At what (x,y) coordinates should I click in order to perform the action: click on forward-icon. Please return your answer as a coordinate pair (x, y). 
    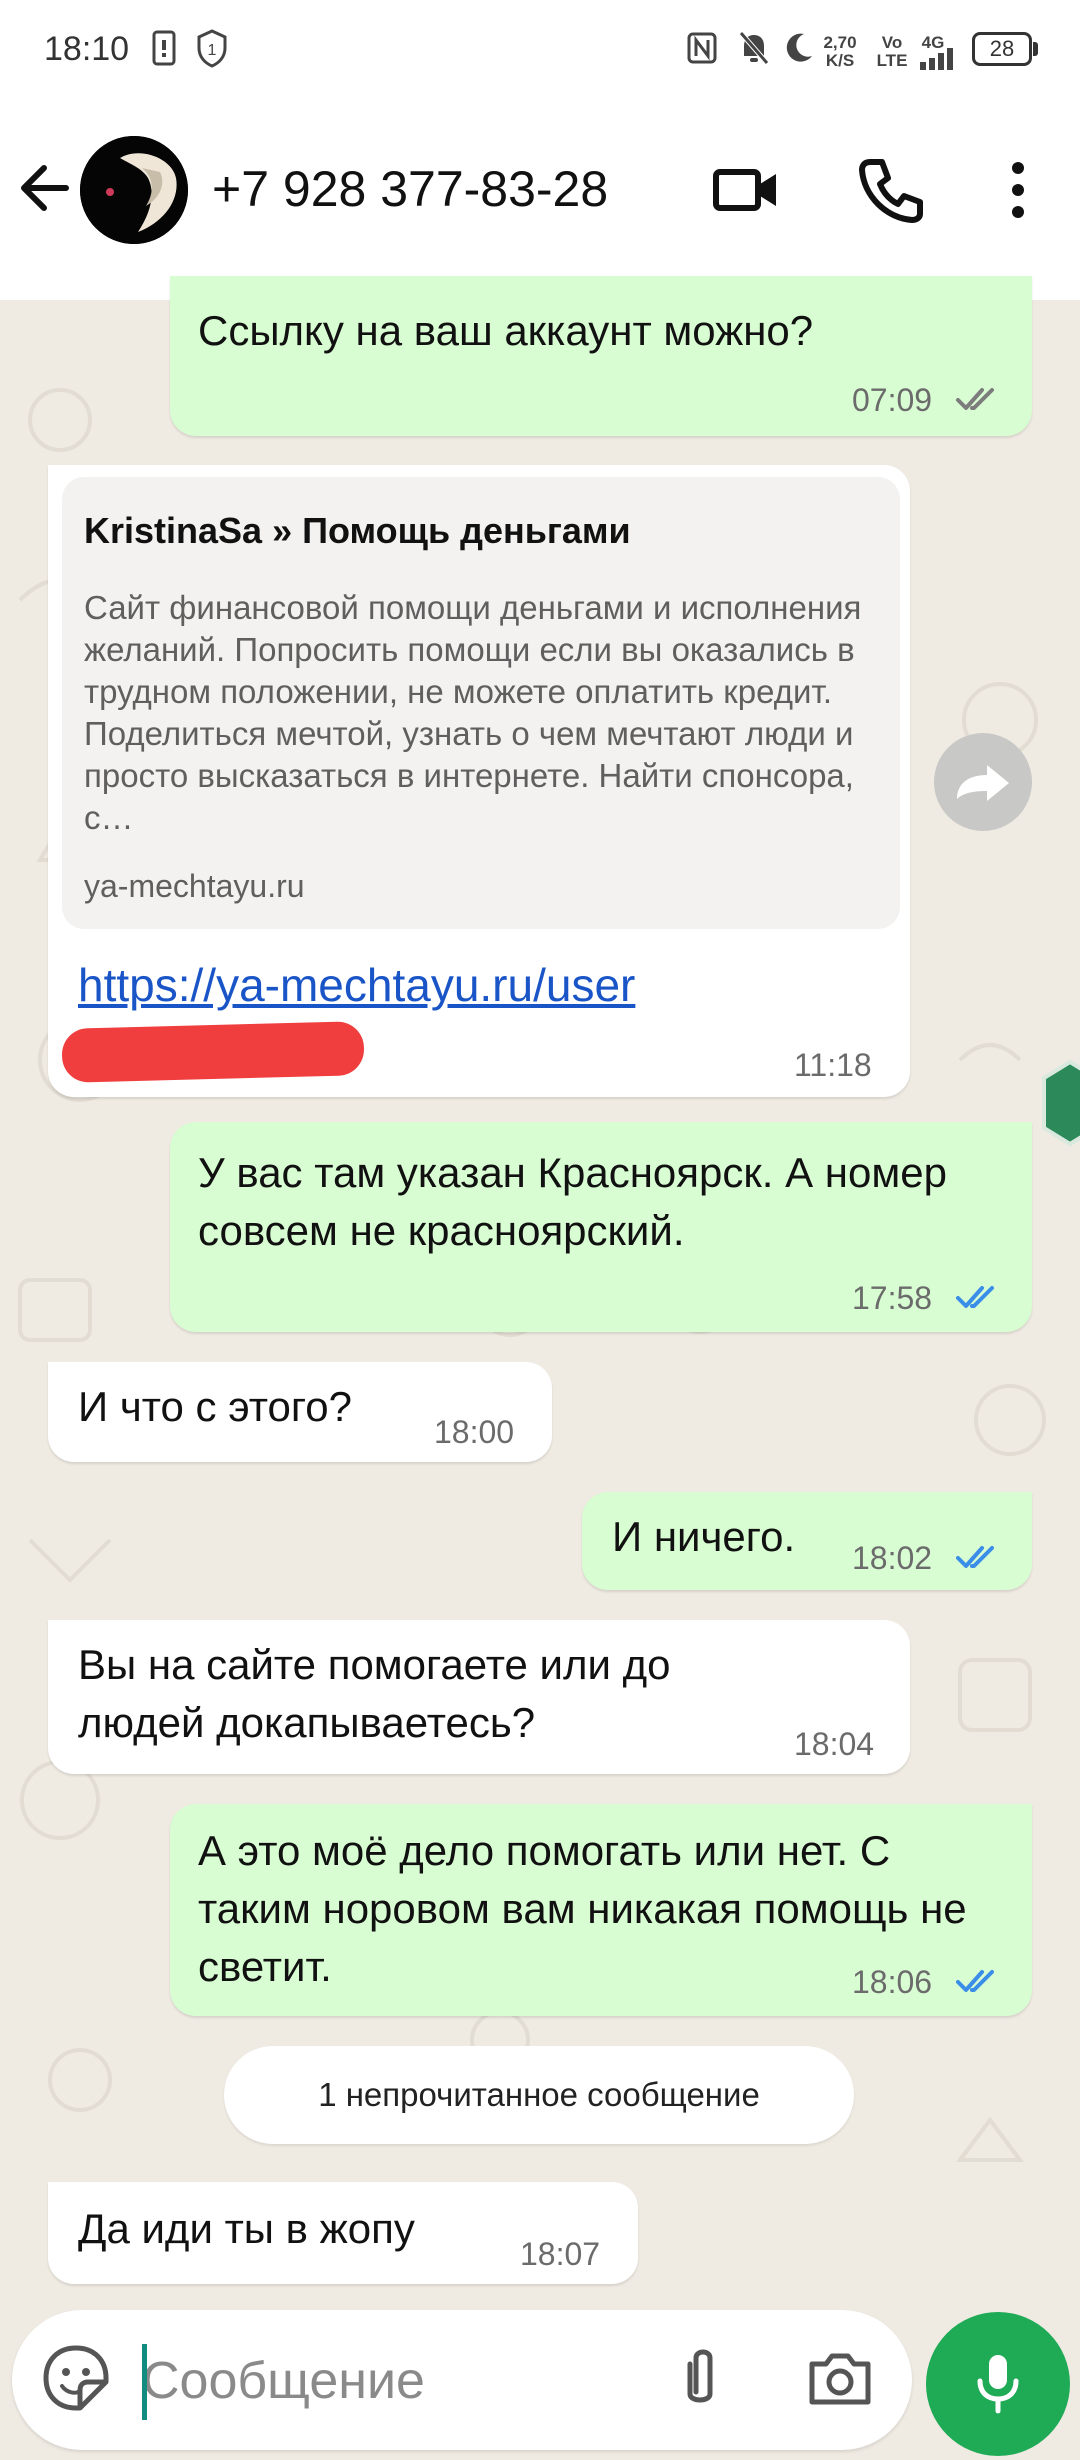
    Looking at the image, I should click on (983, 783).